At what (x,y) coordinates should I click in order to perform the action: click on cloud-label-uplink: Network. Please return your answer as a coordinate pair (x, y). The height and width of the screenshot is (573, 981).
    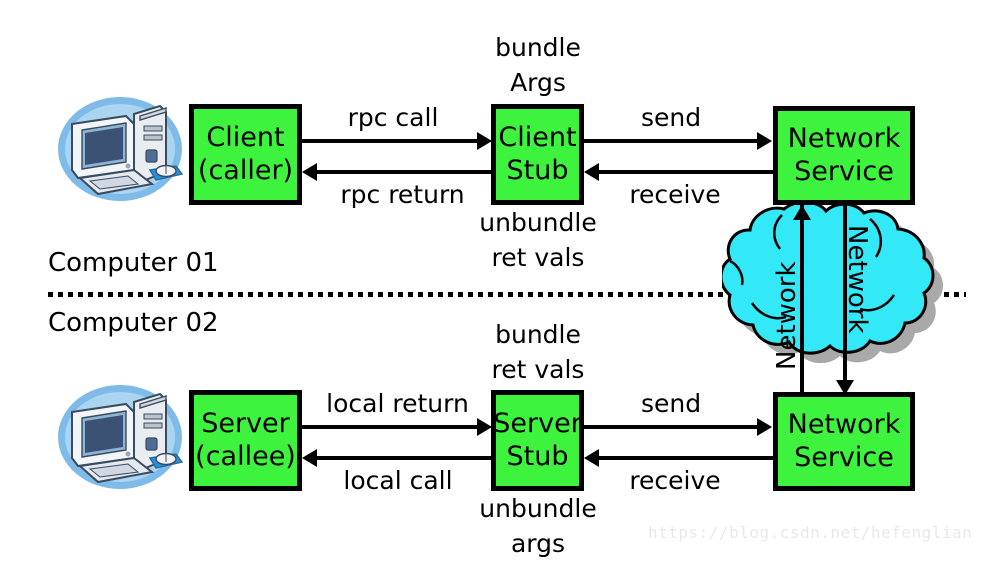
    Looking at the image, I should click on (787, 315).